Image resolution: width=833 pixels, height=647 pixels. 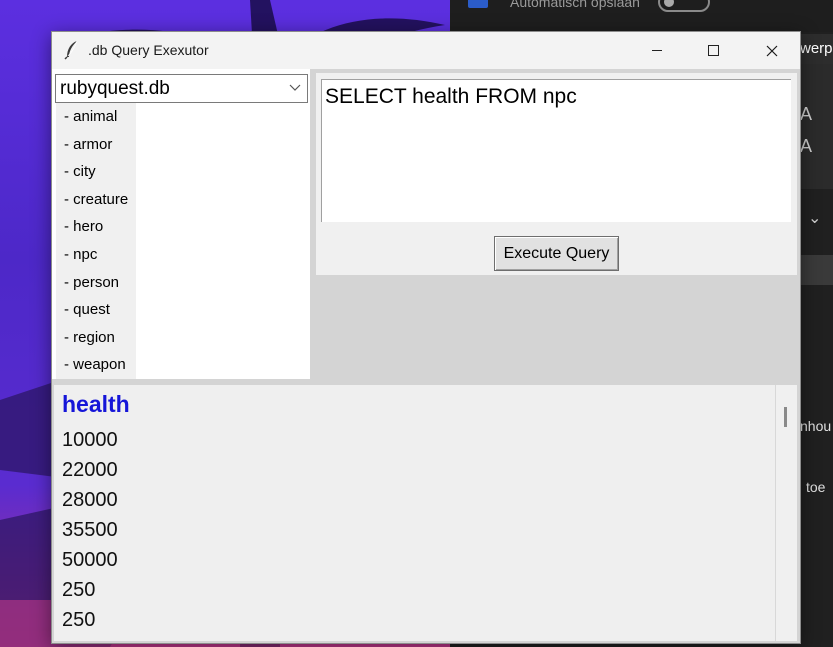 I want to click on query-input: SELECT health FROM npc, so click(x=556, y=150).